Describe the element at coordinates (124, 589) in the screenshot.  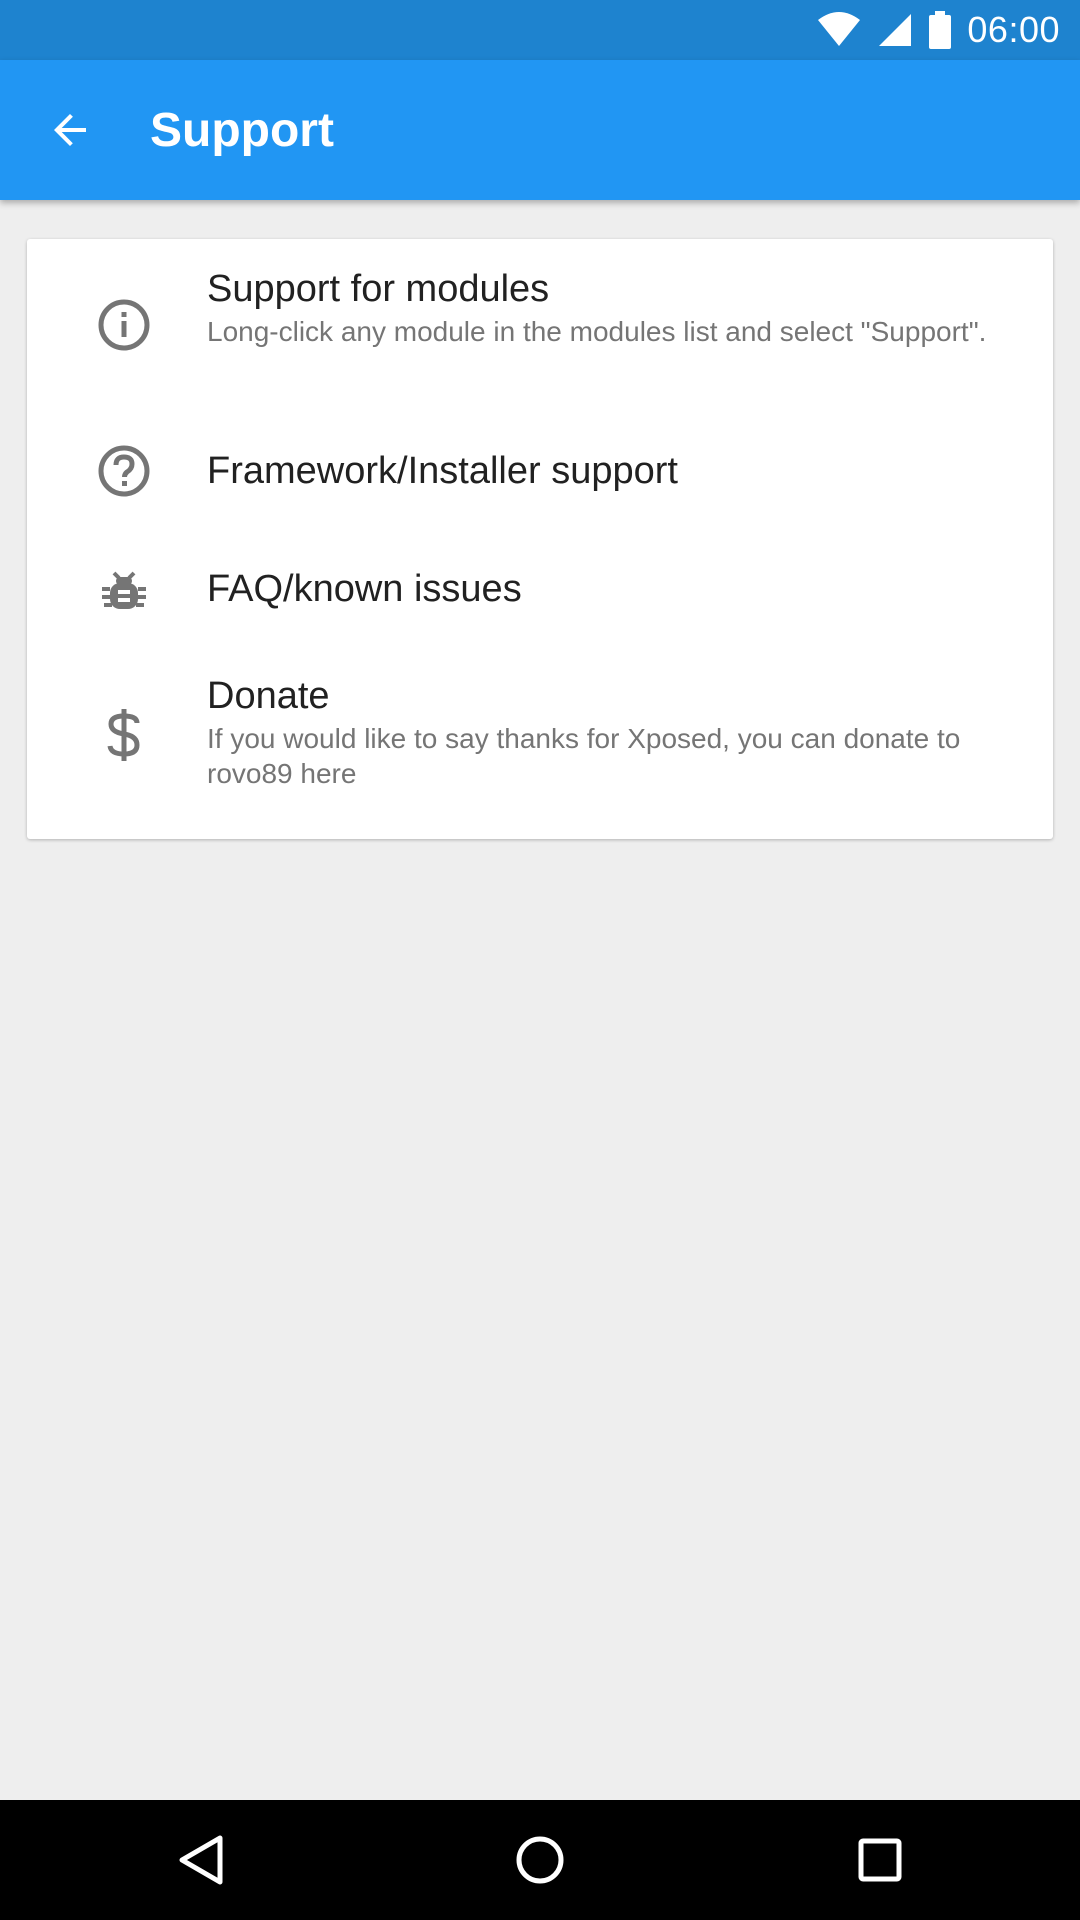
I see `bug-icon` at that location.